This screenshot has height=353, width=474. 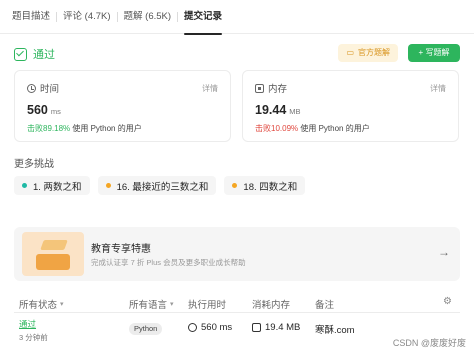 What do you see at coordinates (87, 17) in the screenshot?
I see `tab-comments: 评论 (4.7K)` at bounding box center [87, 17].